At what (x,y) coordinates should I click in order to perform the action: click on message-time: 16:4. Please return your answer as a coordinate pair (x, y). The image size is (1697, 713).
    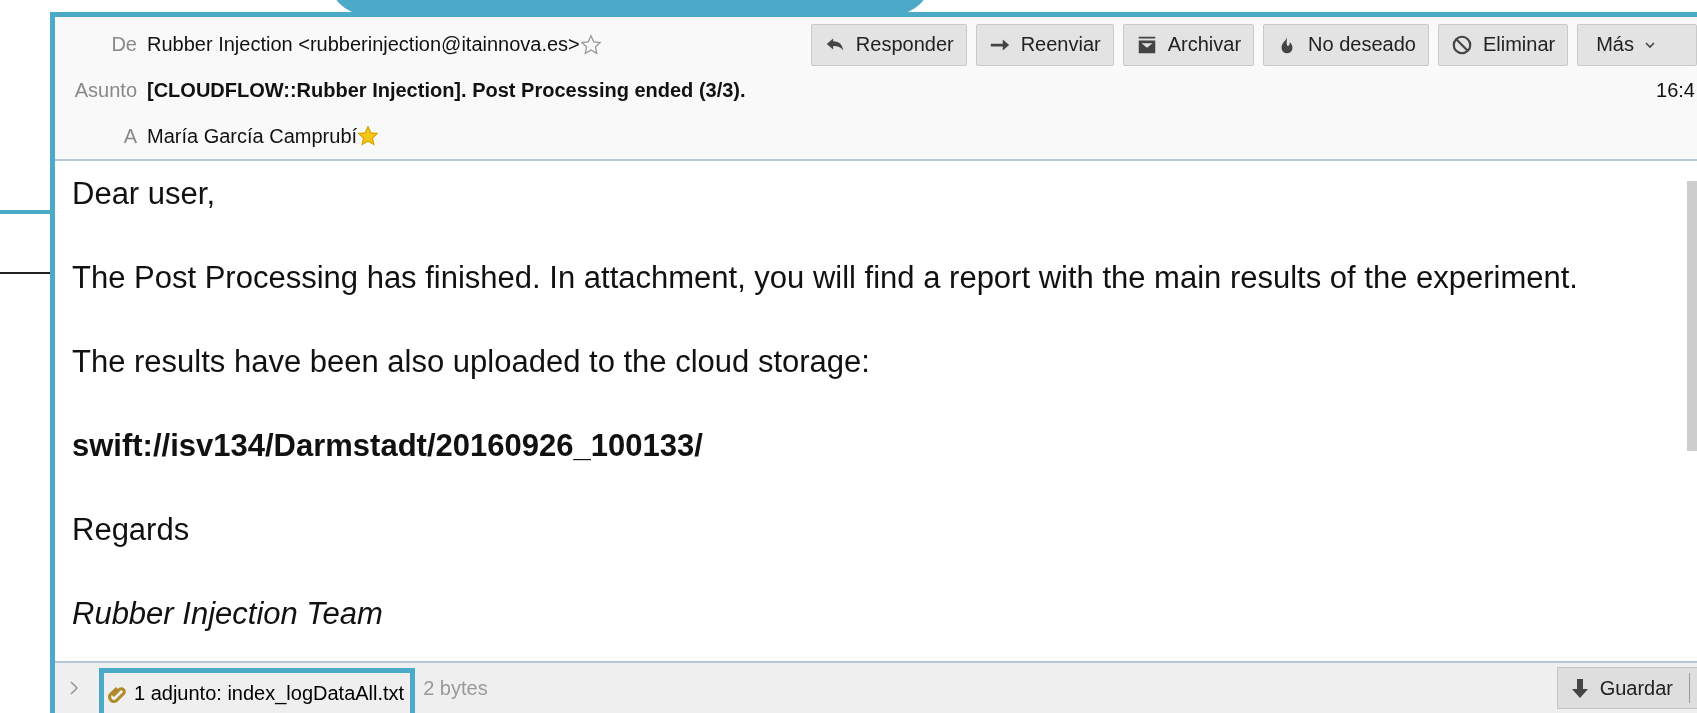
    Looking at the image, I should click on (1675, 91).